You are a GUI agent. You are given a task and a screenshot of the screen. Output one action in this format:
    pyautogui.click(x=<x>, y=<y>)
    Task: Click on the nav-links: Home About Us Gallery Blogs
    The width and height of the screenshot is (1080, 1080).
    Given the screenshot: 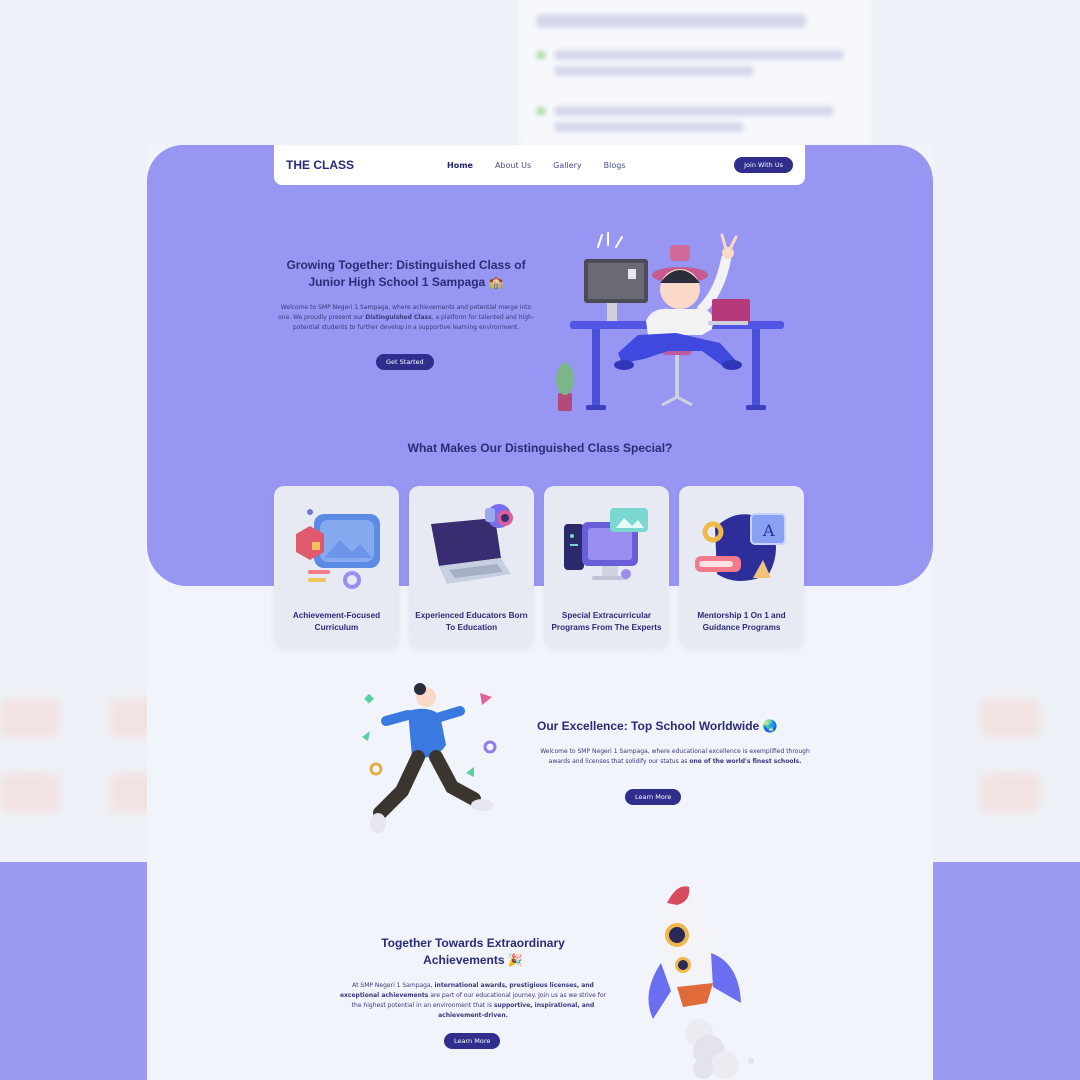 What is the action you would take?
    pyautogui.click(x=536, y=165)
    